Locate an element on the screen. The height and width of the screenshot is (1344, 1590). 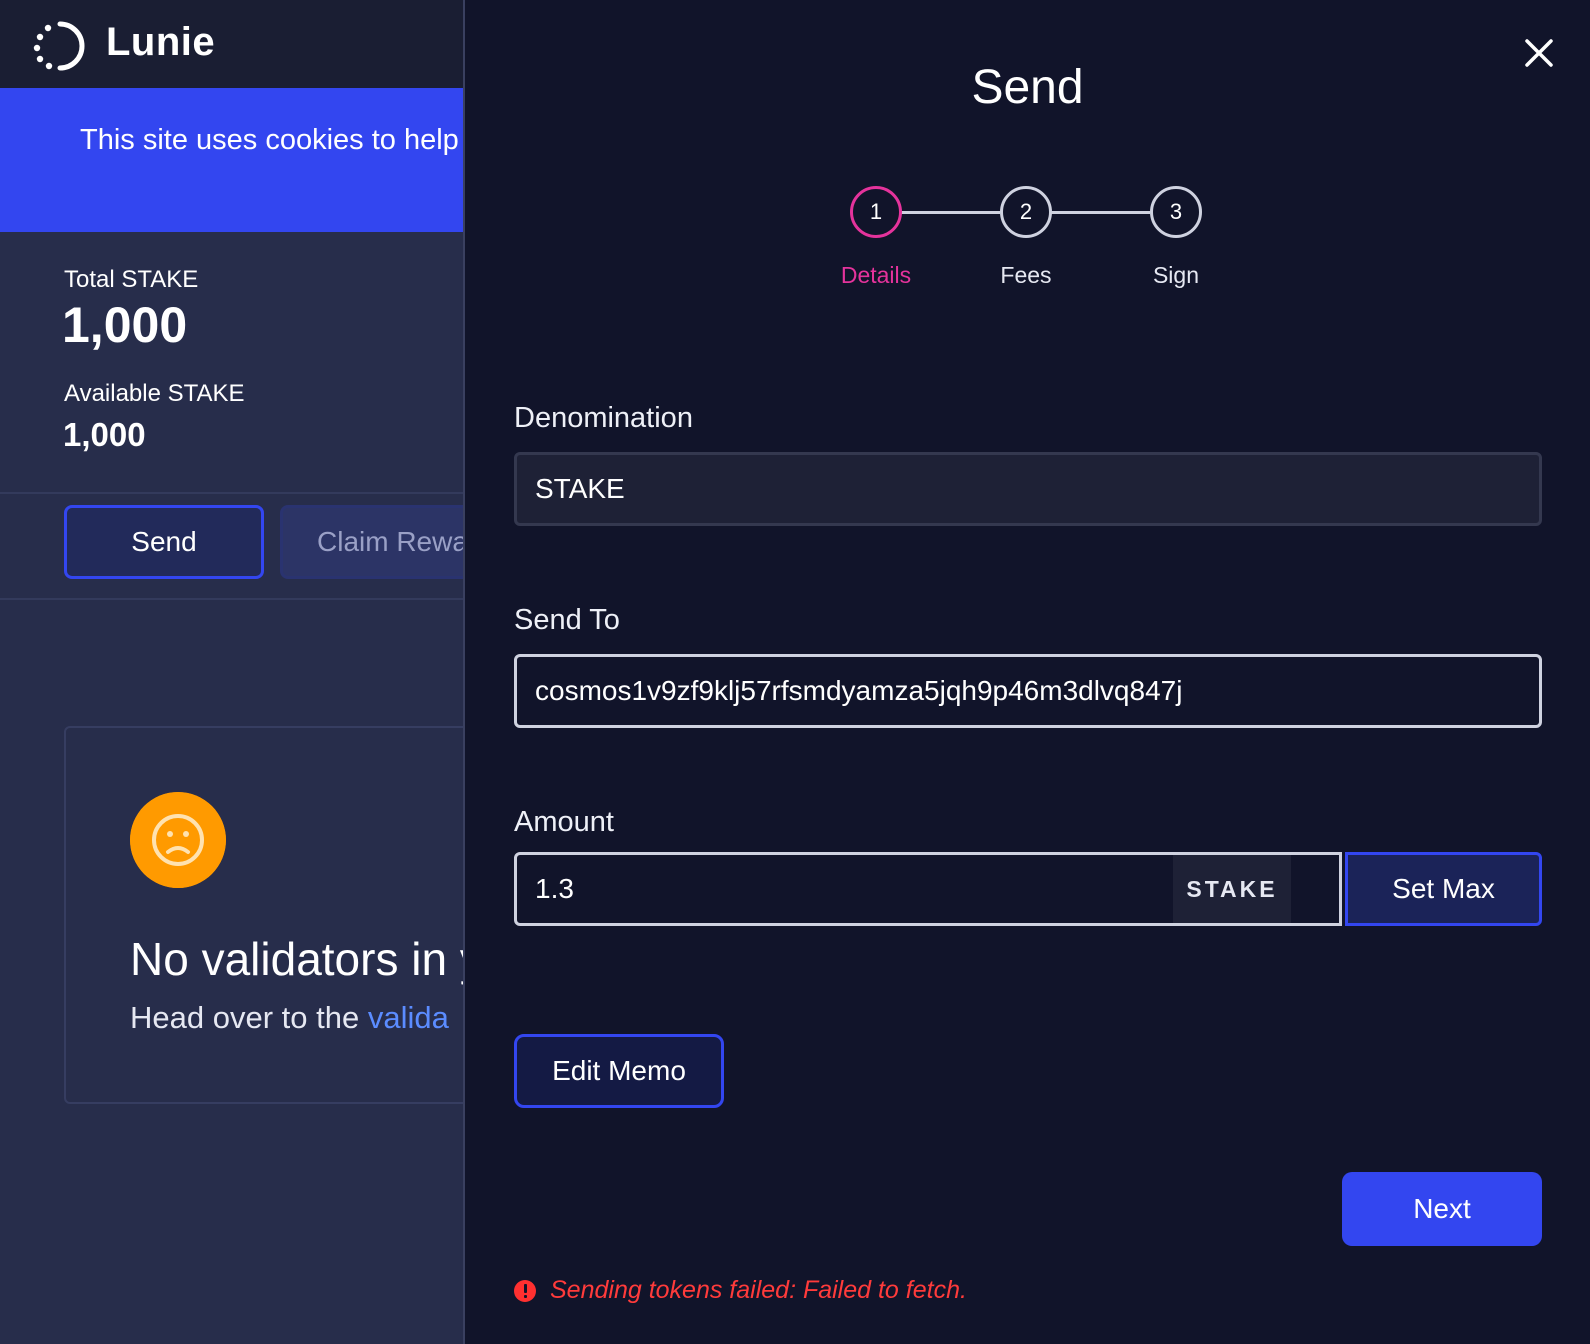
error-message: Sending tokens failed: Failed to fetch. is located at coordinates (740, 1290).